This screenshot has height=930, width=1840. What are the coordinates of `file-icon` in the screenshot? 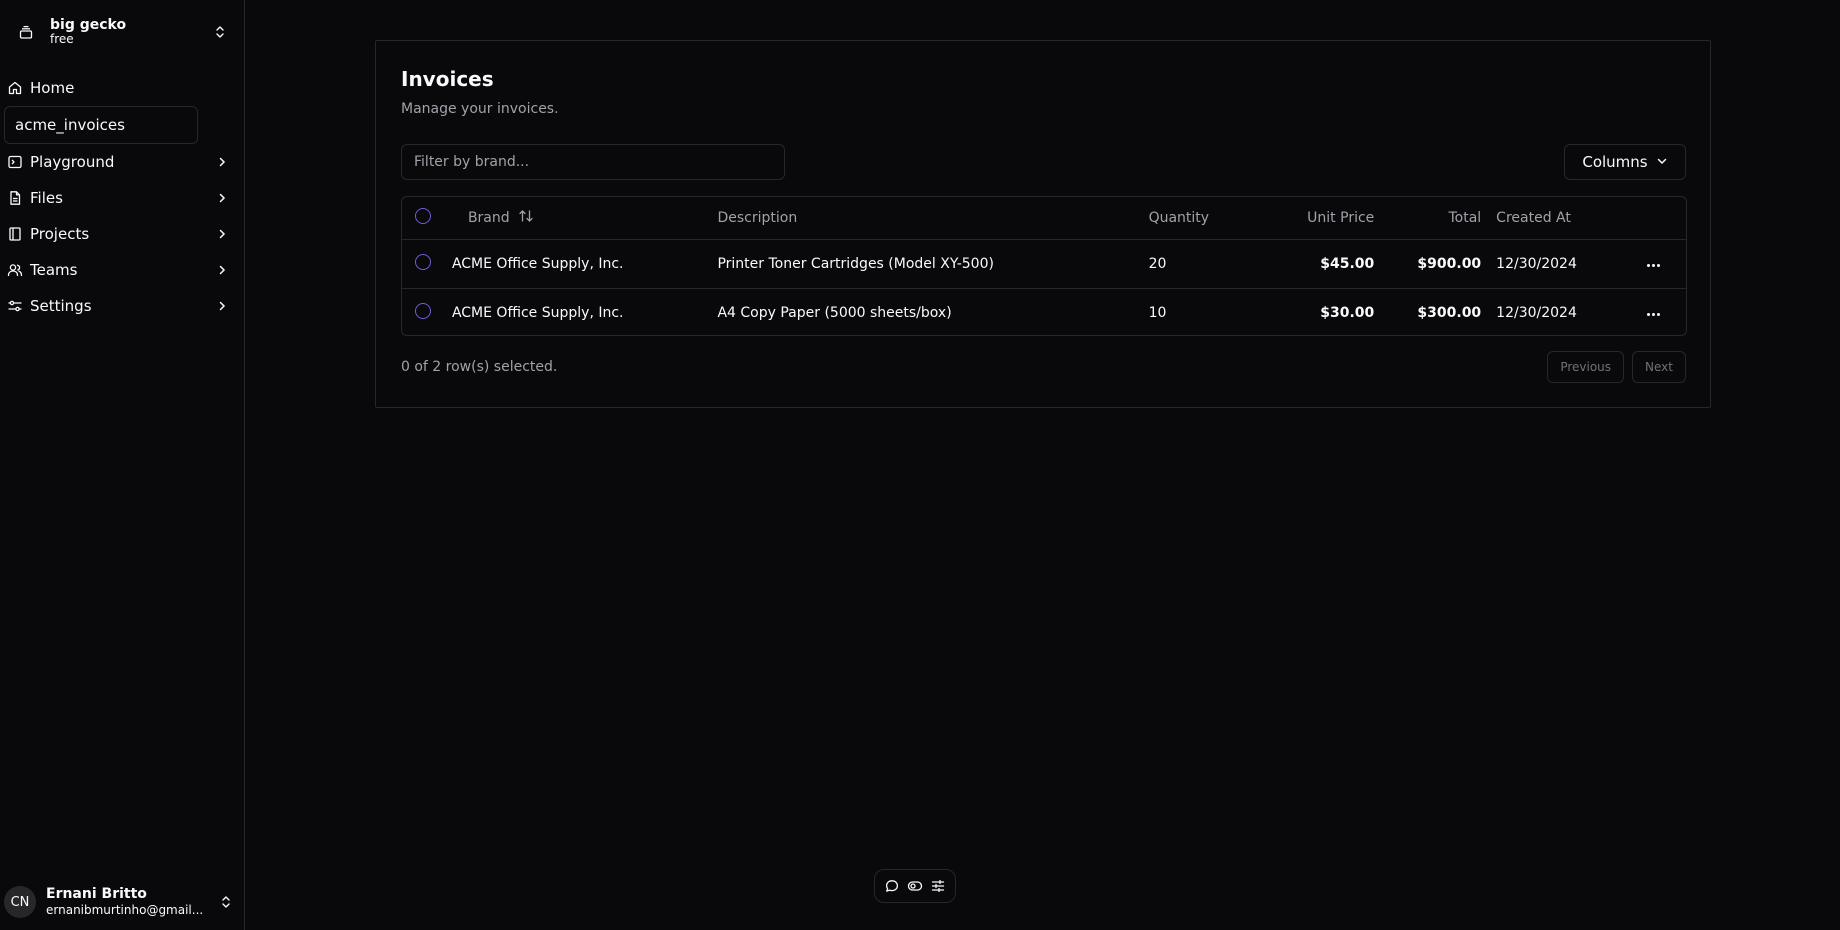 It's located at (15, 198).